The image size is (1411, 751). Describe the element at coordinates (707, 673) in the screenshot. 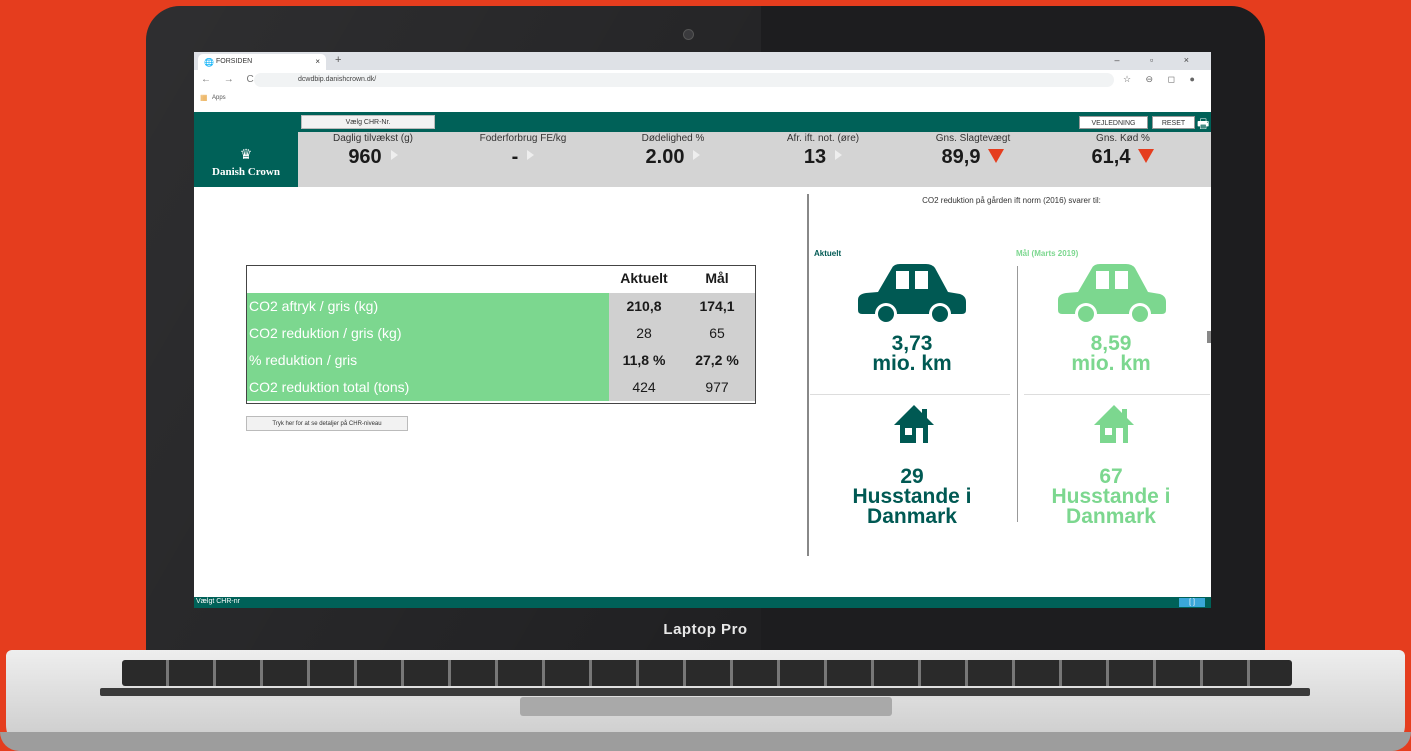

I see `keyboard-row` at that location.